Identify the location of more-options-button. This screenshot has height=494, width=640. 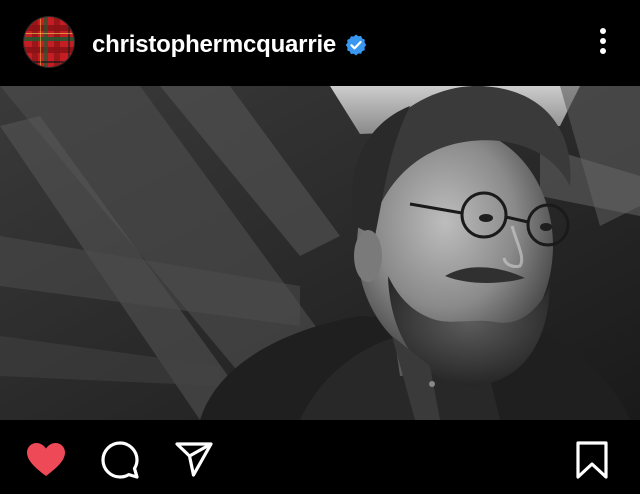
(603, 41).